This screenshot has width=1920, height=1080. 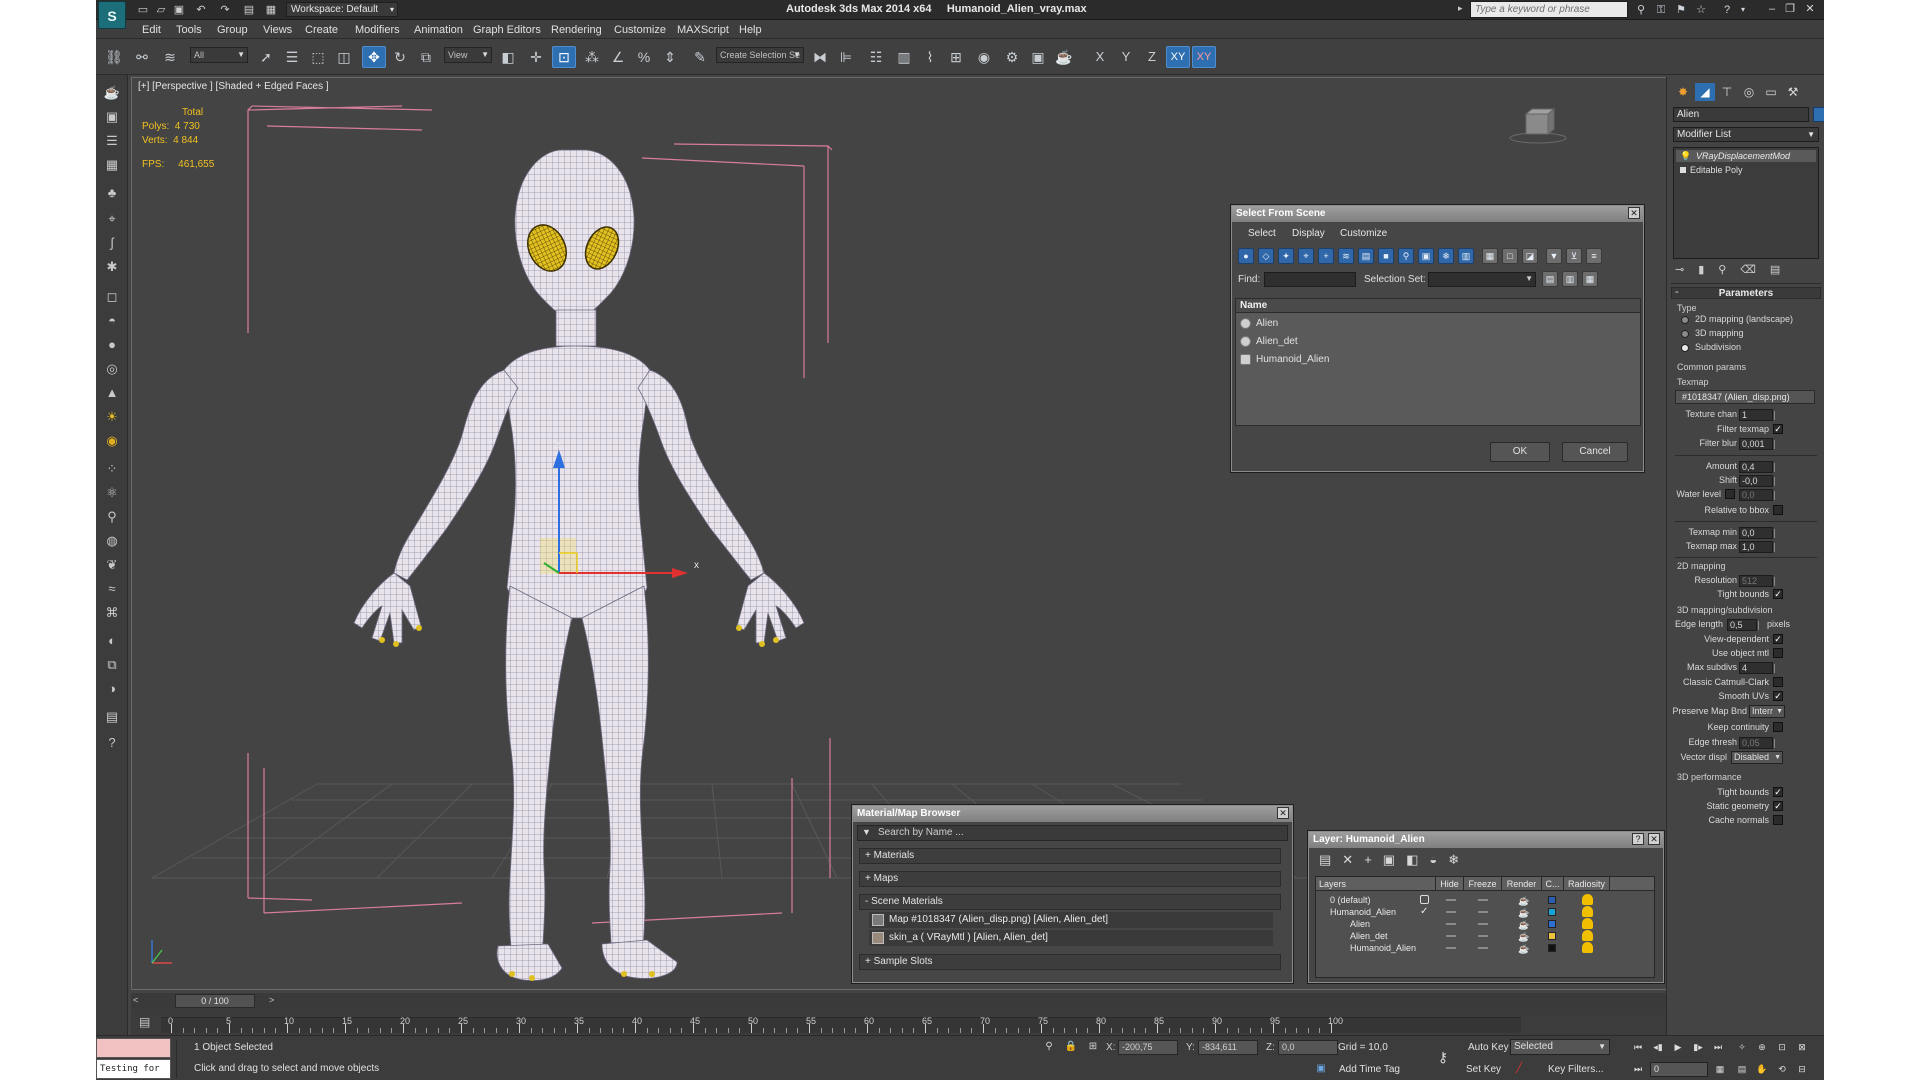 I want to click on collapse-icon: ≡, so click(x=1594, y=256).